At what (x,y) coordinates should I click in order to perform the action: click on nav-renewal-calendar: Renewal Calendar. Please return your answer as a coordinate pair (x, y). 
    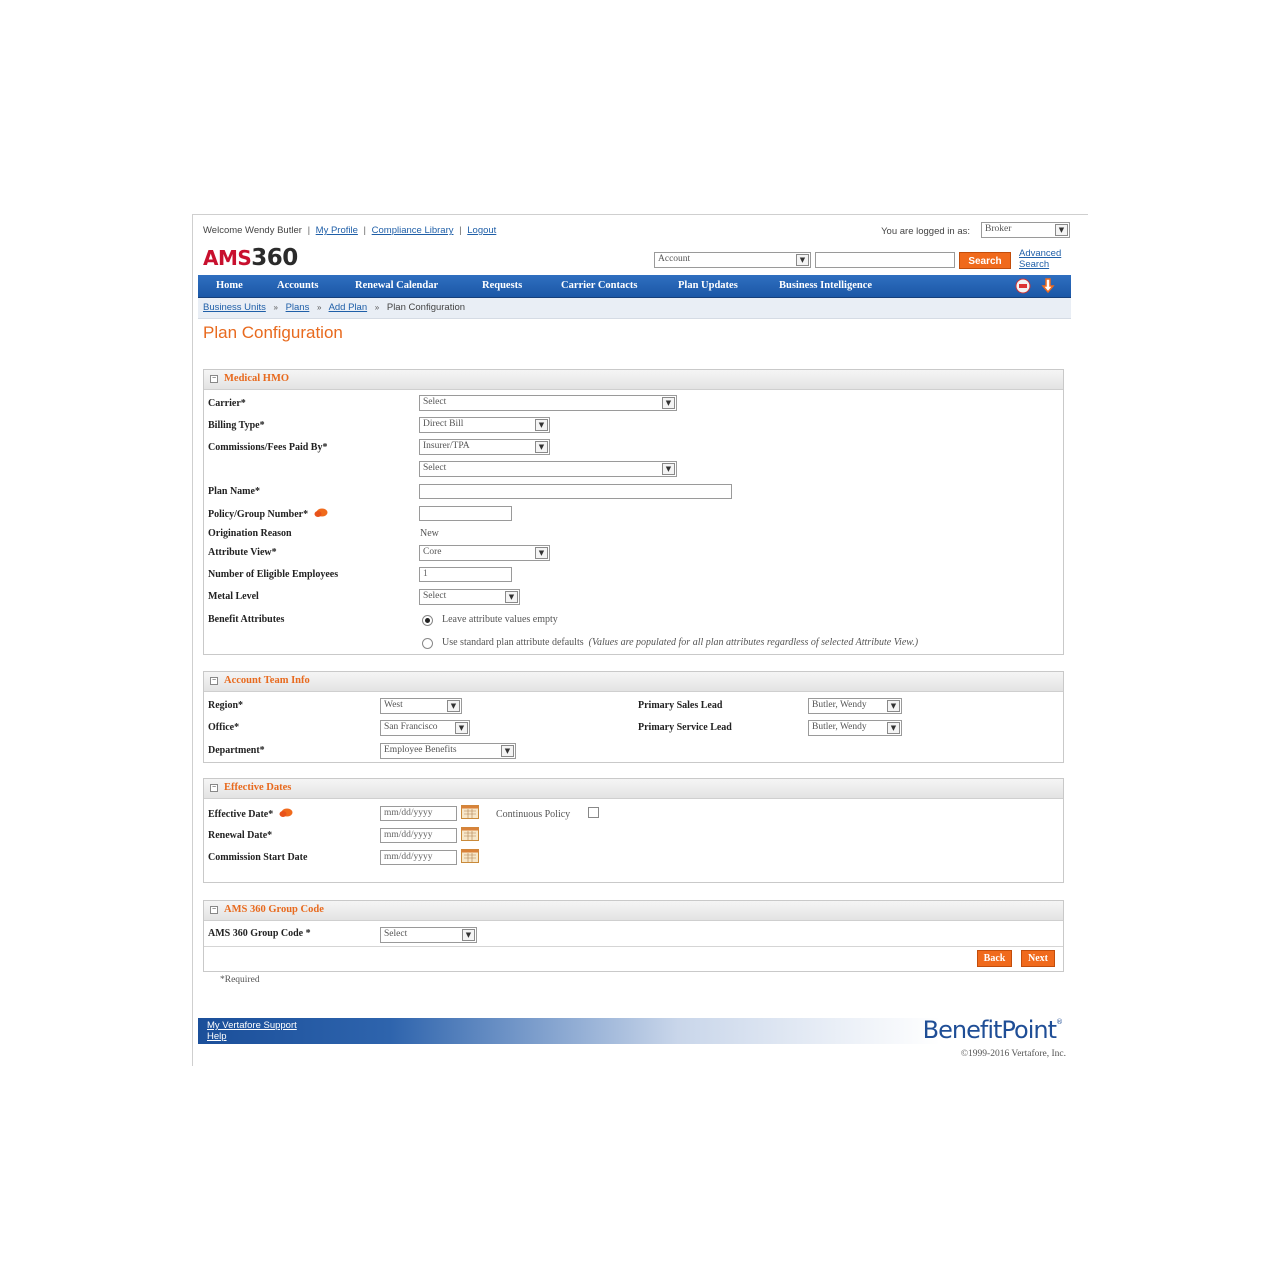
    Looking at the image, I should click on (396, 285).